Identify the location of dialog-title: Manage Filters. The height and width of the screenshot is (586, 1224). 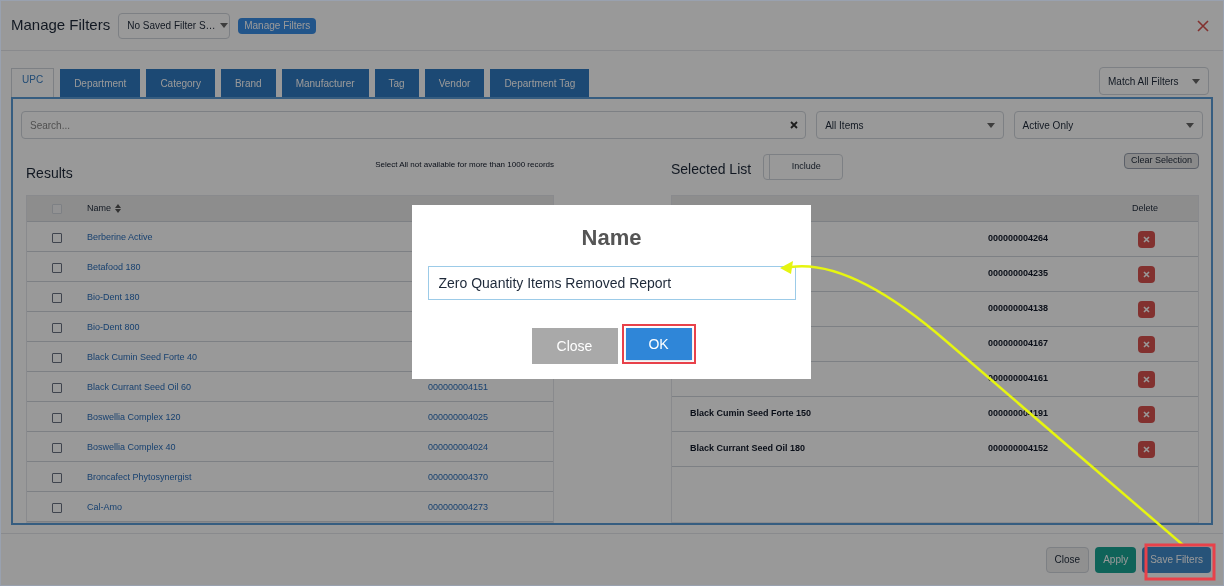
(61, 25).